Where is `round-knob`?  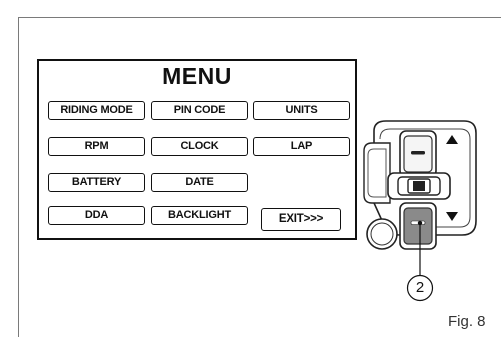
round-knob is located at coordinates (382, 234).